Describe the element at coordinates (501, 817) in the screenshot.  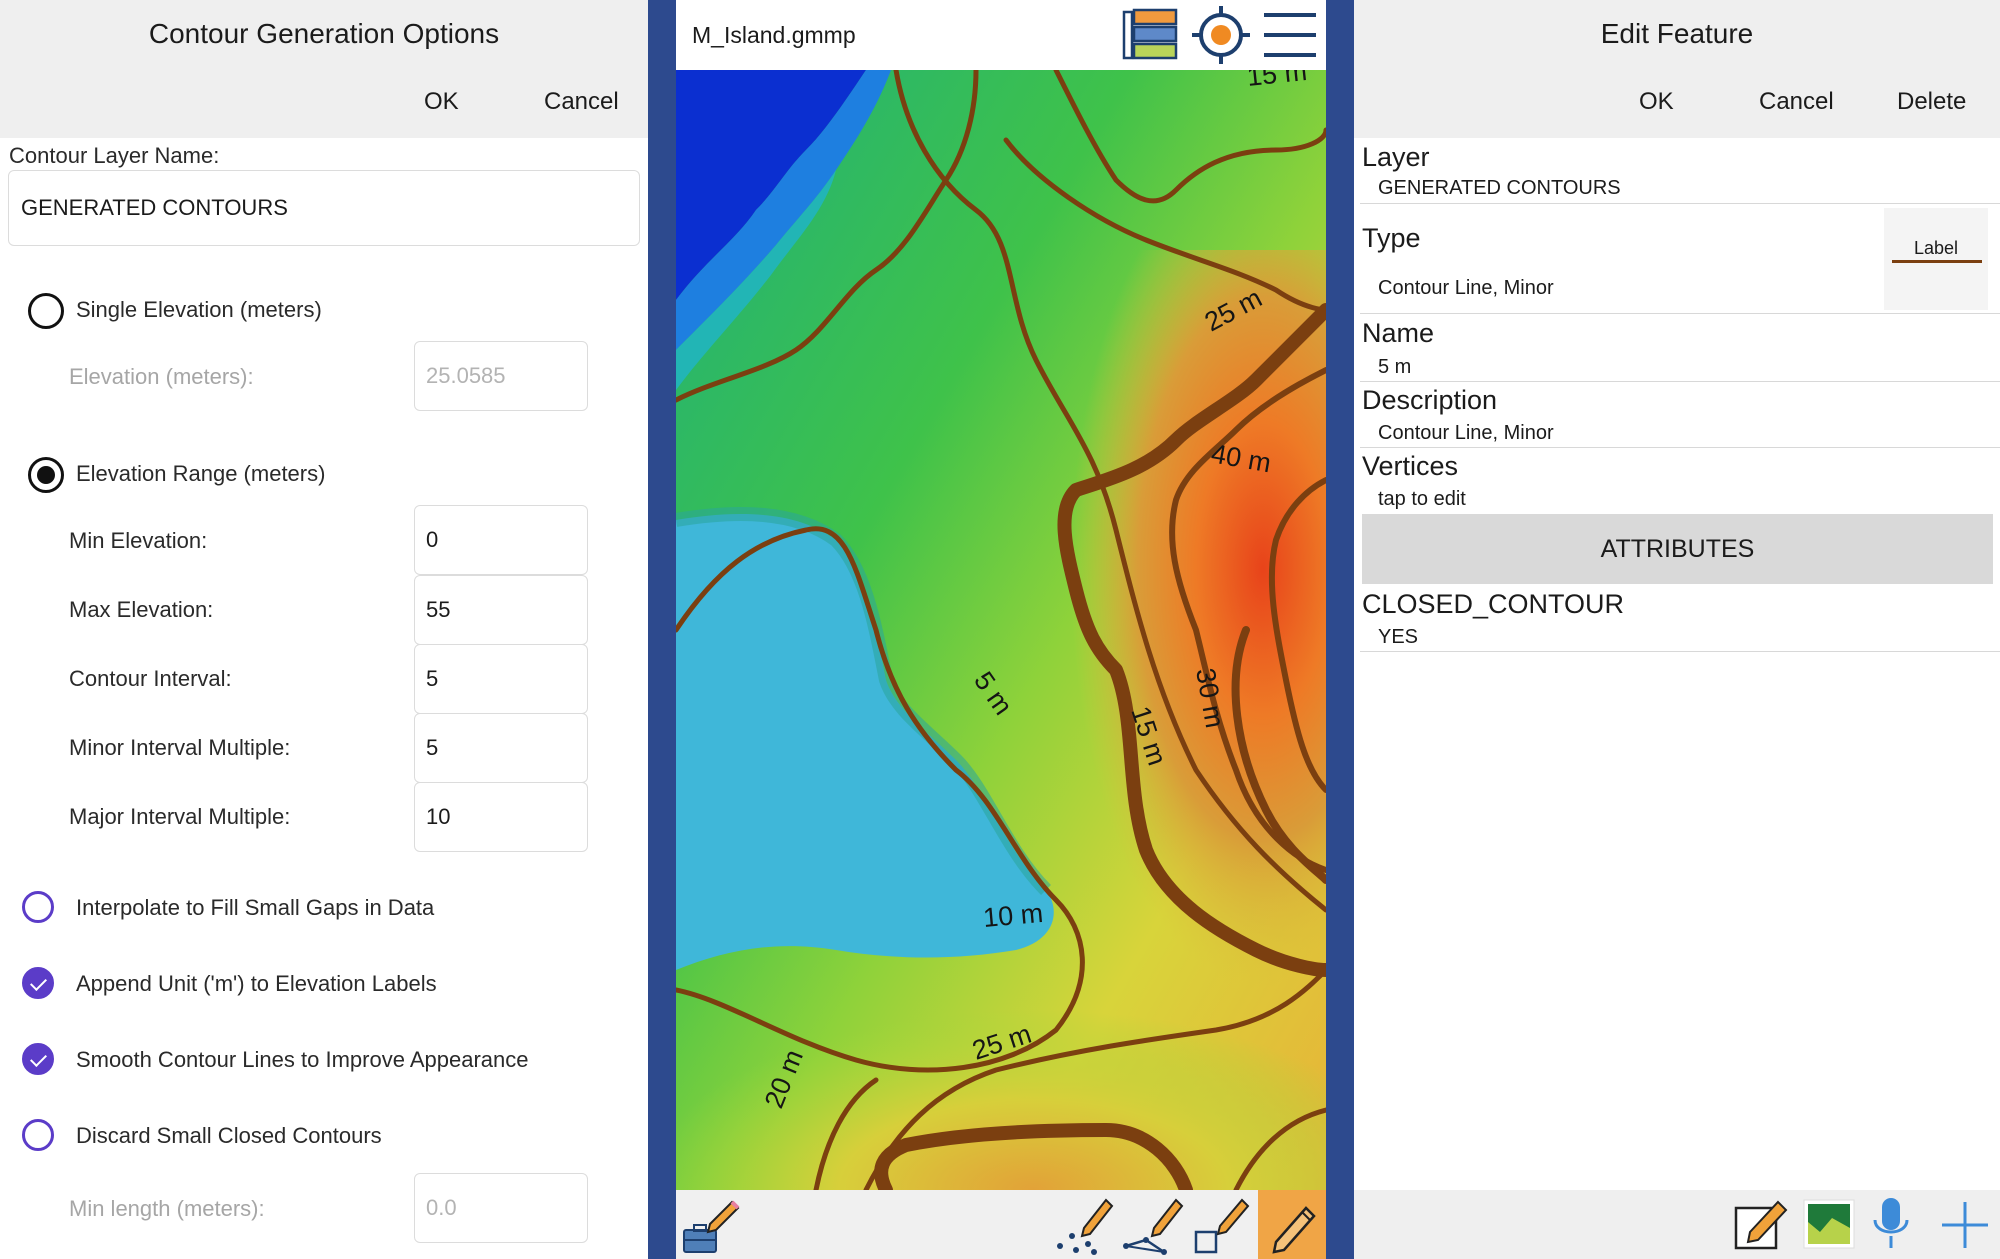
I see `major-multiple-field: 10` at that location.